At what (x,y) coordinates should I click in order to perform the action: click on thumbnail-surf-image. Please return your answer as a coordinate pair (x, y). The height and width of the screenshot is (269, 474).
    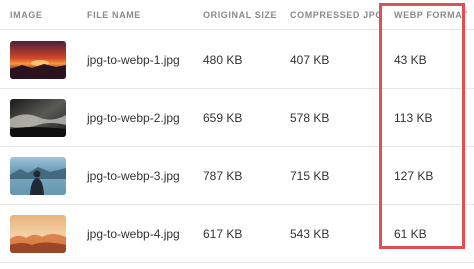
    Looking at the image, I should click on (38, 117).